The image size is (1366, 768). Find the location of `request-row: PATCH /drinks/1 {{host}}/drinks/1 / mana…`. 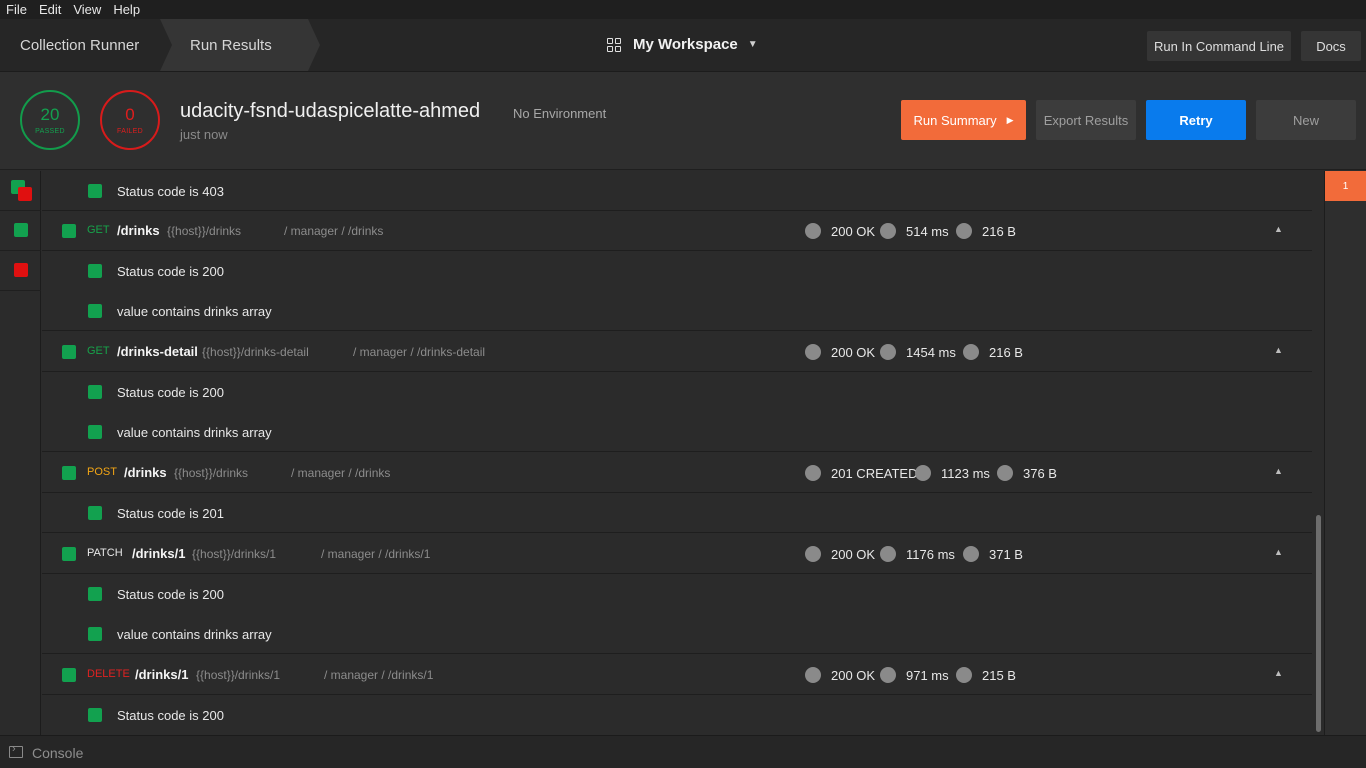

request-row: PATCH /drinks/1 {{host}}/drinks/1 / mana… is located at coordinates (677, 554).